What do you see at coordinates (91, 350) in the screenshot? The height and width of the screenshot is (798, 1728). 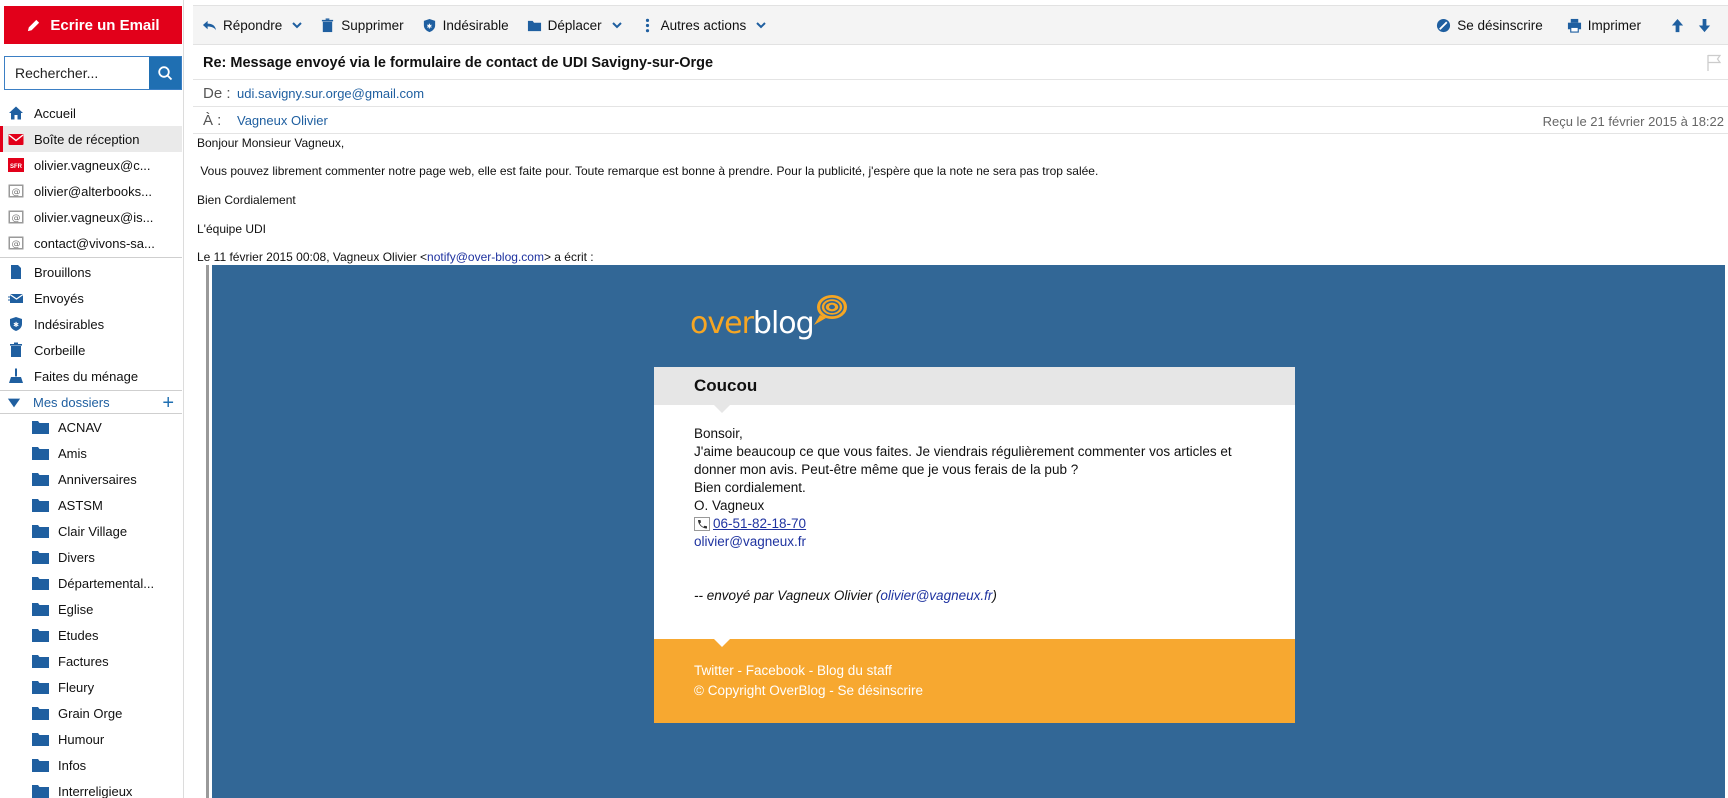 I see `sidebar-item-trash: Corbeille` at bounding box center [91, 350].